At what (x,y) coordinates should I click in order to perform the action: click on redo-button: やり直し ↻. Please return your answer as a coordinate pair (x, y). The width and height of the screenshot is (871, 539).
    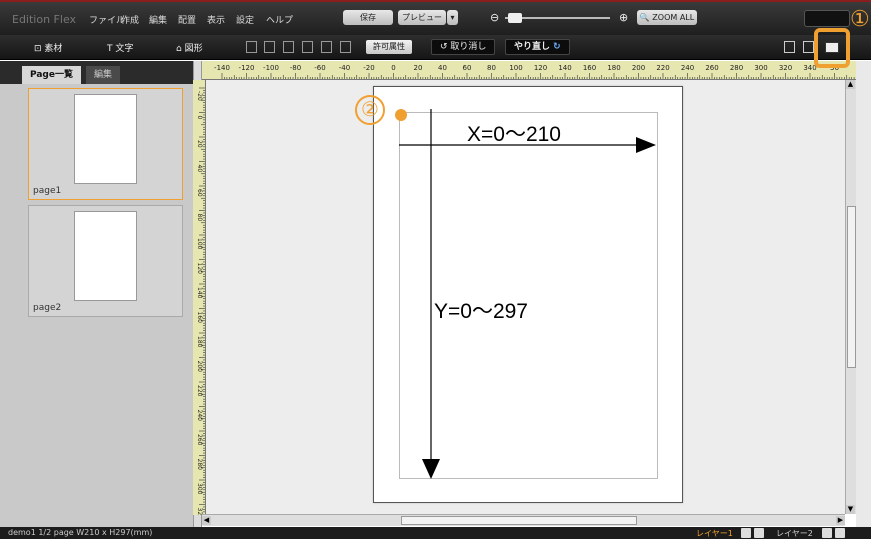
    Looking at the image, I should click on (537, 47).